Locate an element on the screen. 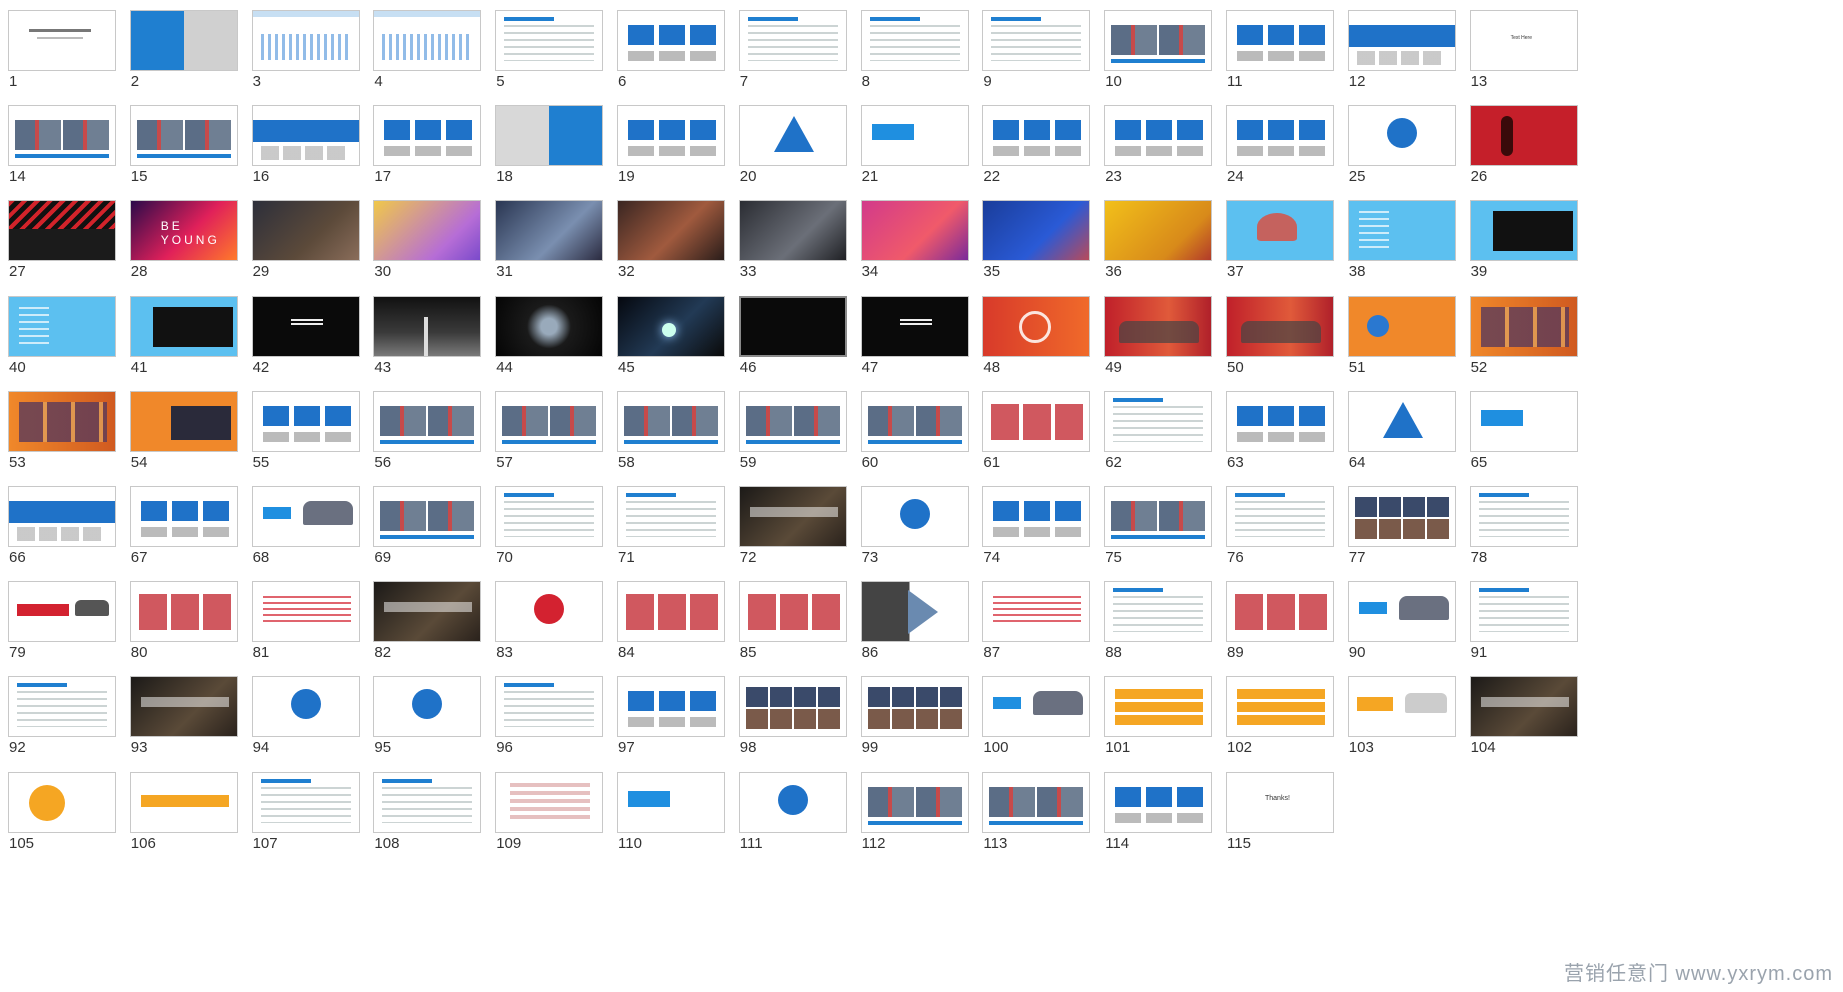  slide-thumbnail-item: 115 is located at coordinates (1289, 818).